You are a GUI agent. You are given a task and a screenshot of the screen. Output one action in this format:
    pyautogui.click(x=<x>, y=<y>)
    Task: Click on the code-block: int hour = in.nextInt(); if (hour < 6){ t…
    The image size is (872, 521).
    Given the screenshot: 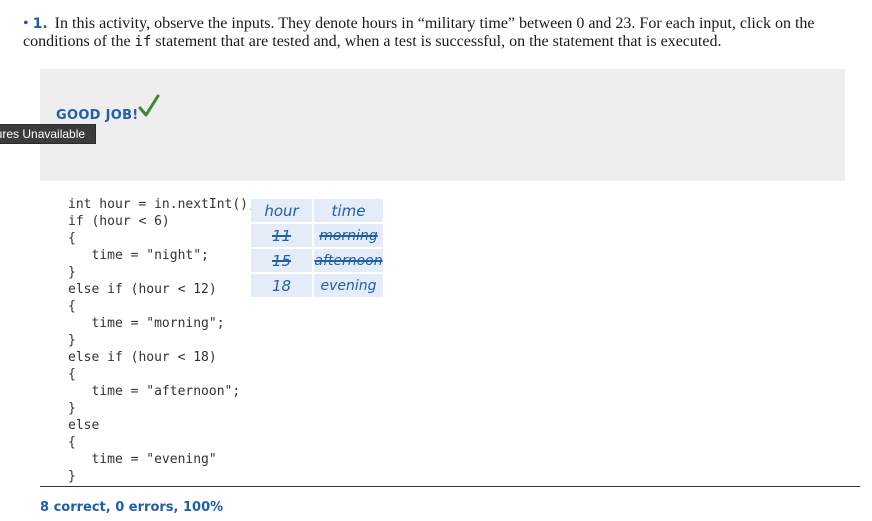 What is the action you would take?
    pyautogui.click(x=162, y=340)
    